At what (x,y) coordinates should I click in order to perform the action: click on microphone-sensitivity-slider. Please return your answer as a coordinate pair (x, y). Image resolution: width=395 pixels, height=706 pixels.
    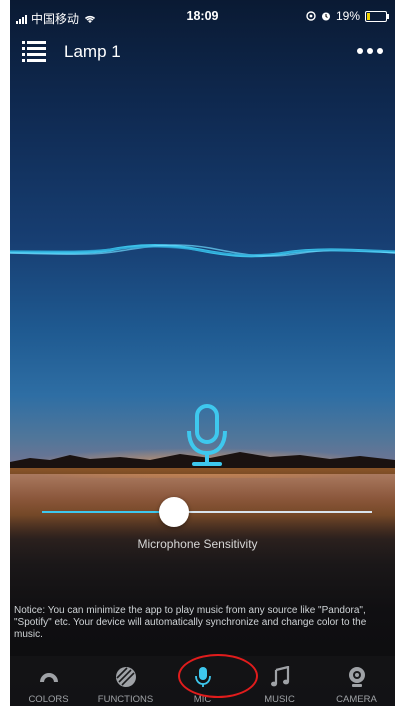
    Looking at the image, I should click on (207, 512).